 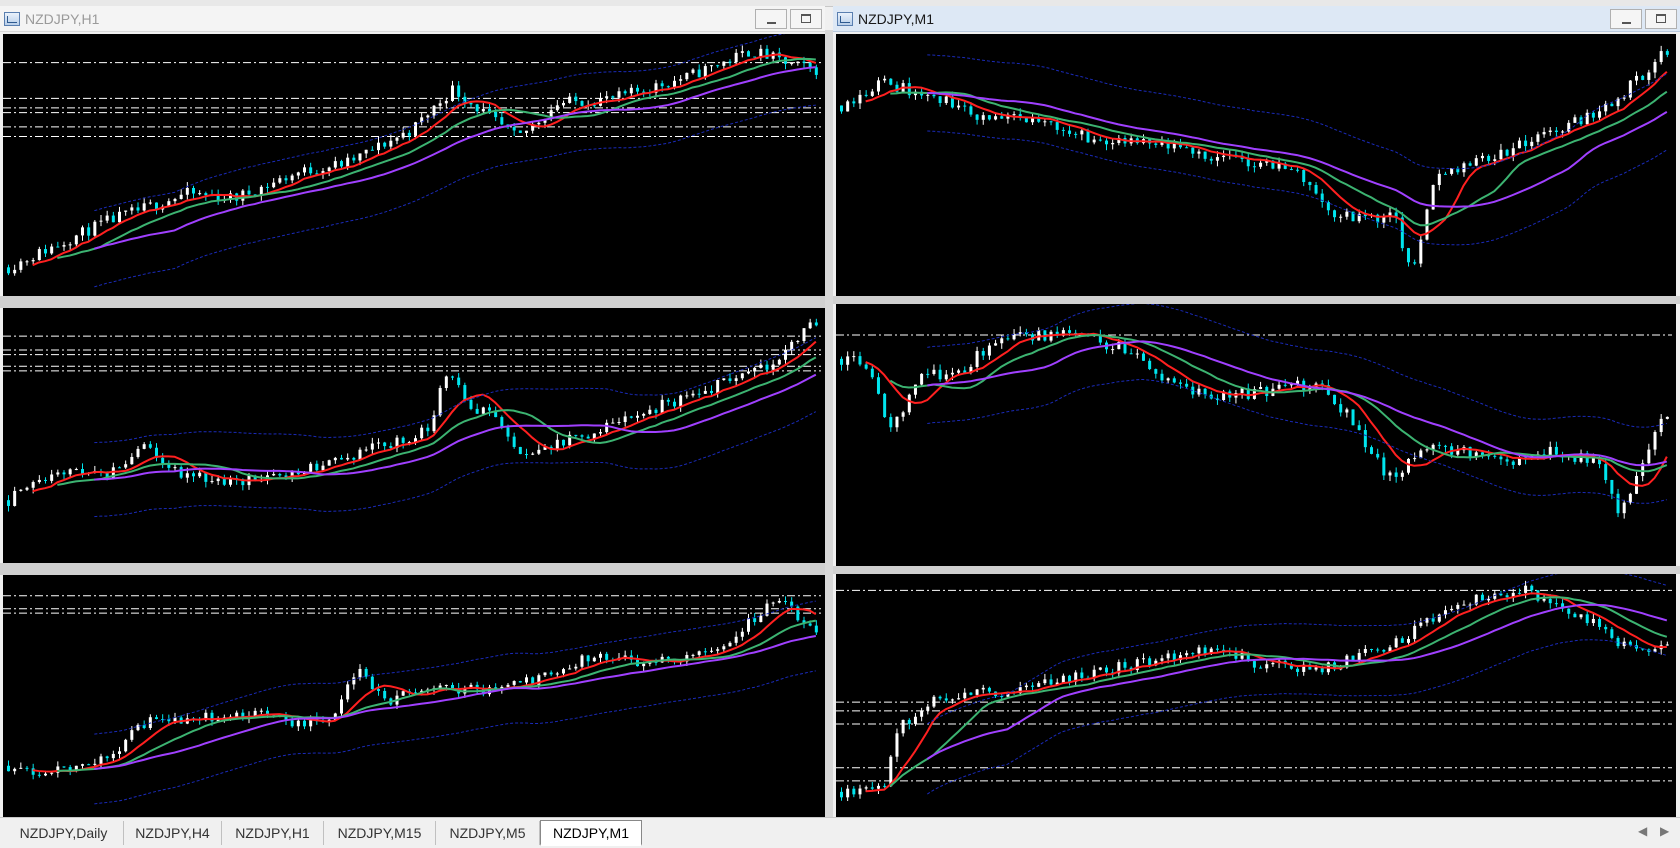 I want to click on chart-pane-left-middle, so click(x=414, y=435).